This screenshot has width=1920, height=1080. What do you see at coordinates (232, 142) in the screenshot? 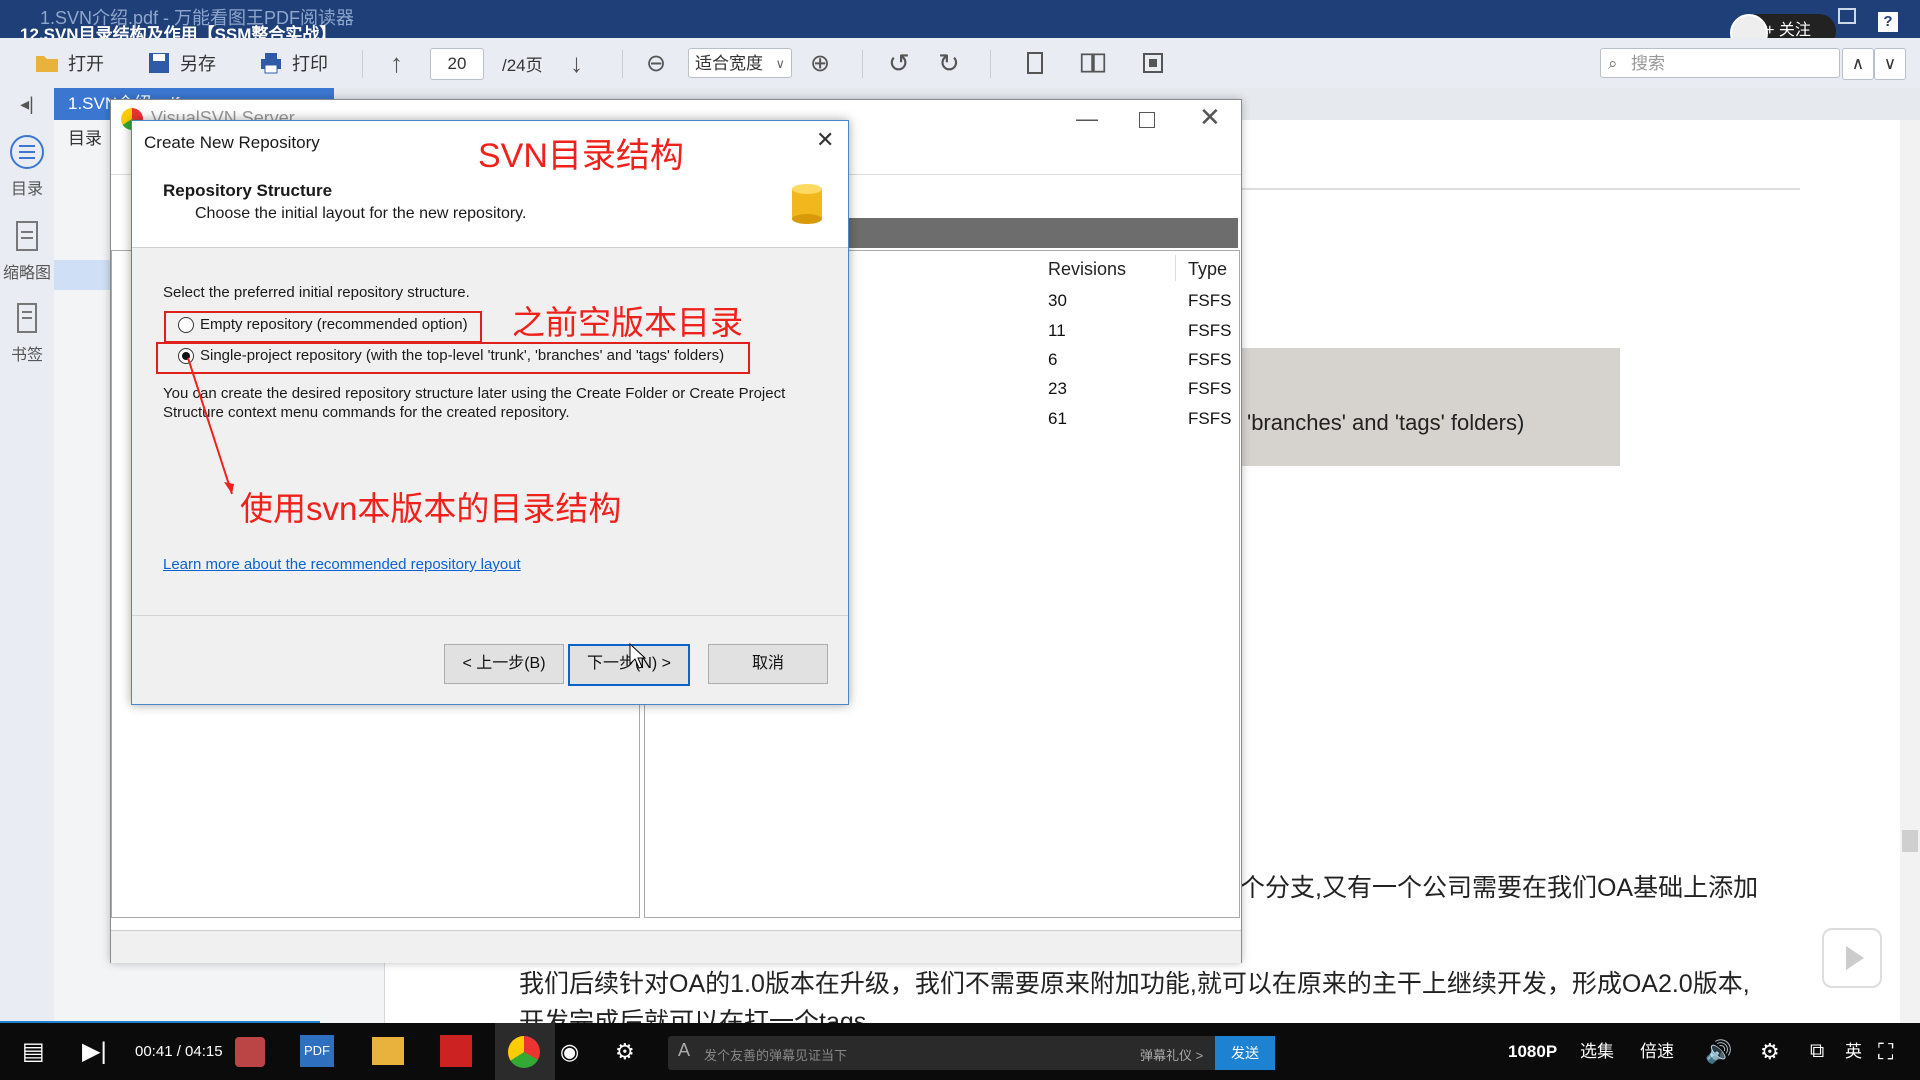
I see `dialog-title: Create New Repository` at bounding box center [232, 142].